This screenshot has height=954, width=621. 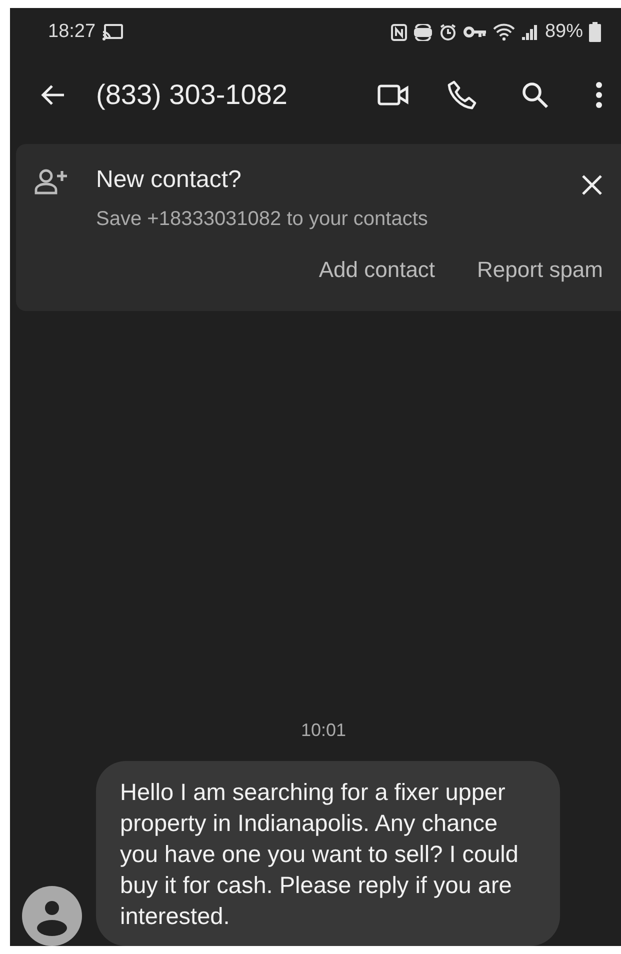 What do you see at coordinates (563, 32) in the screenshot?
I see `battery-percentage: 89%` at bounding box center [563, 32].